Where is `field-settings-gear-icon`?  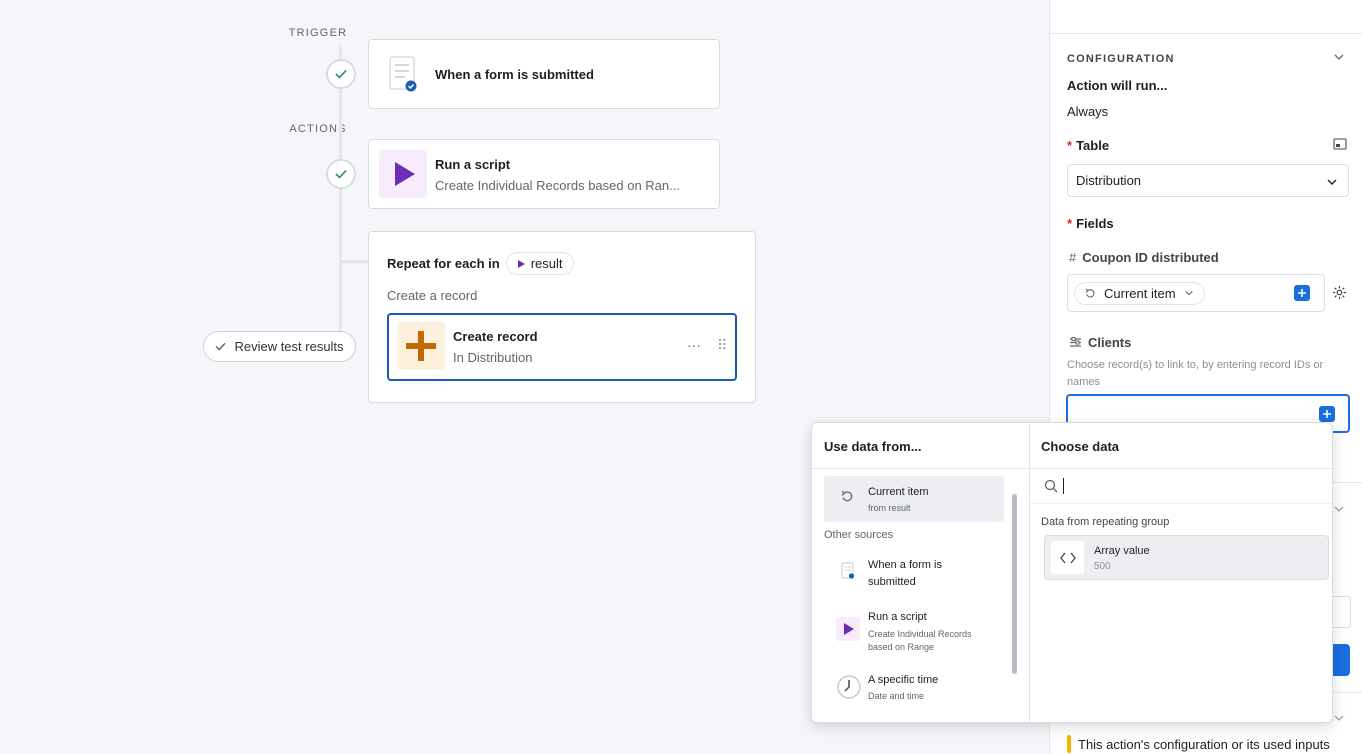
field-settings-gear-icon is located at coordinates (1339, 295).